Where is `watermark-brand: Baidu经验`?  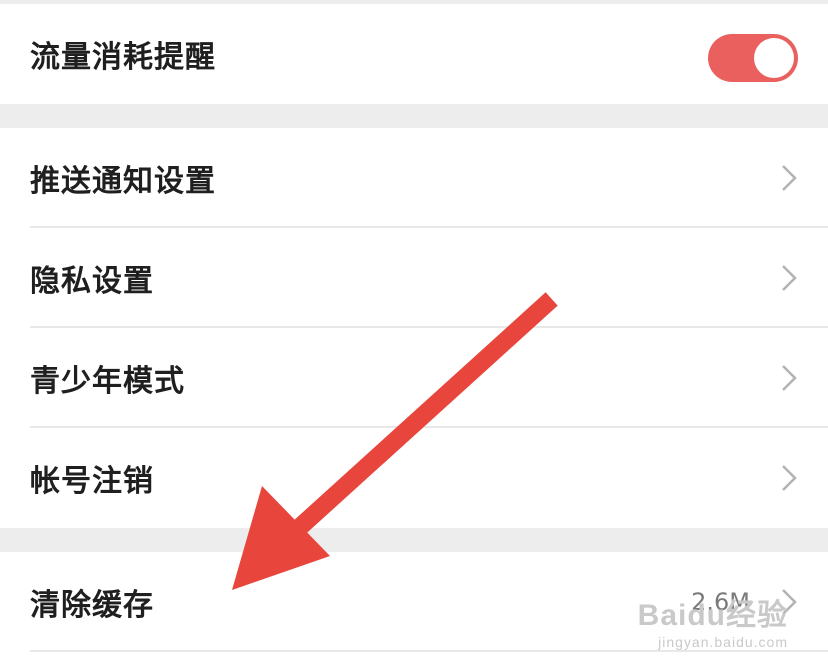 watermark-brand: Baidu经验 is located at coordinates (712, 615).